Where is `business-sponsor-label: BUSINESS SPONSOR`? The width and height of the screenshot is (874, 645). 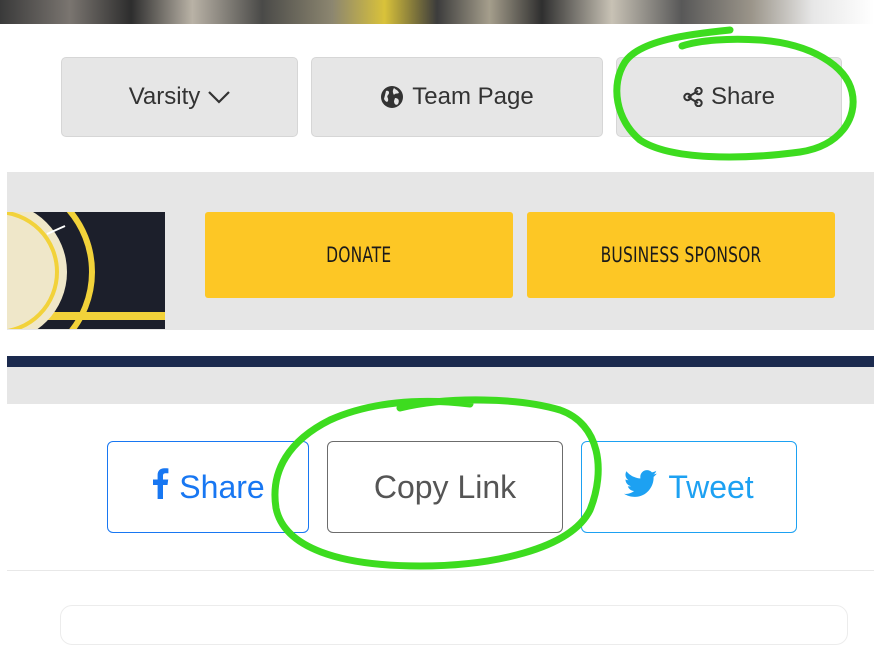
business-sponsor-label: BUSINESS SPONSOR is located at coordinates (681, 255).